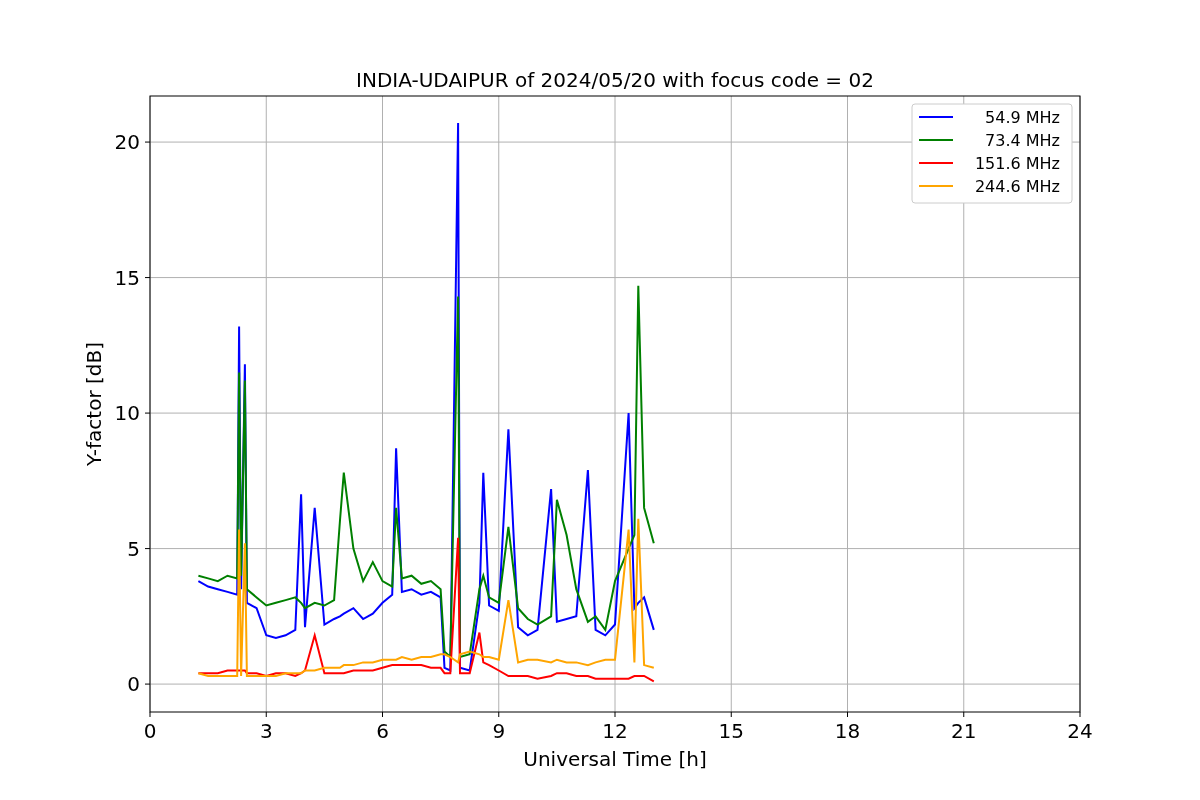 This screenshot has height=800, width=1200. I want to click on x-tick-label: 9, so click(499, 731).